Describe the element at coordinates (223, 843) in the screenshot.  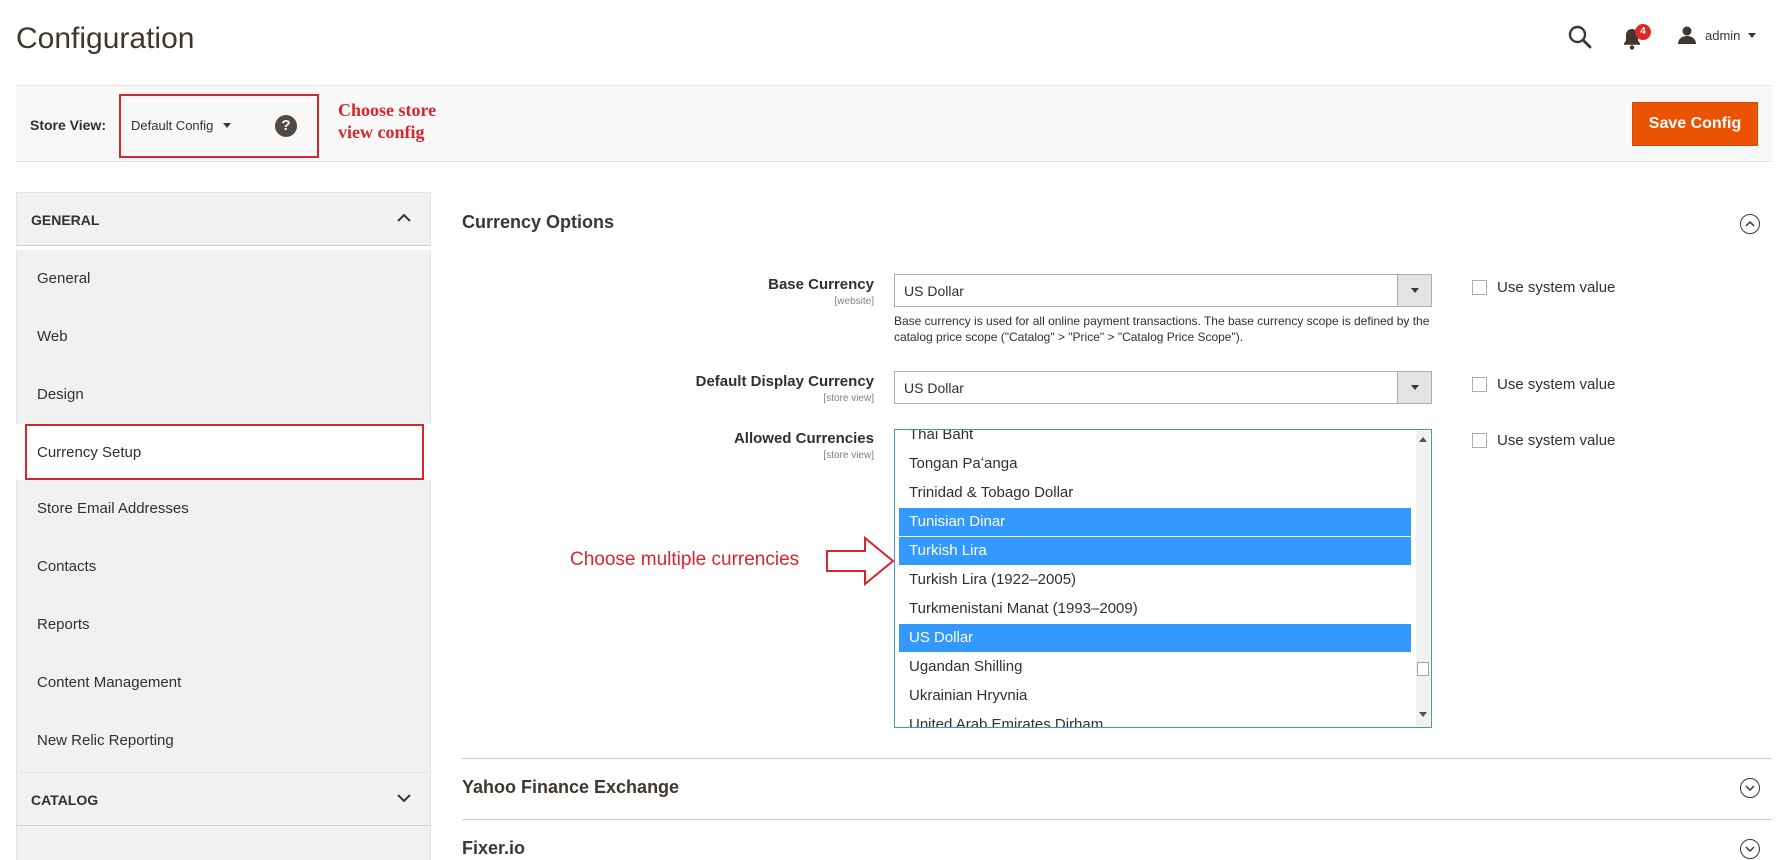
I see `sidebar-catalog-items` at that location.